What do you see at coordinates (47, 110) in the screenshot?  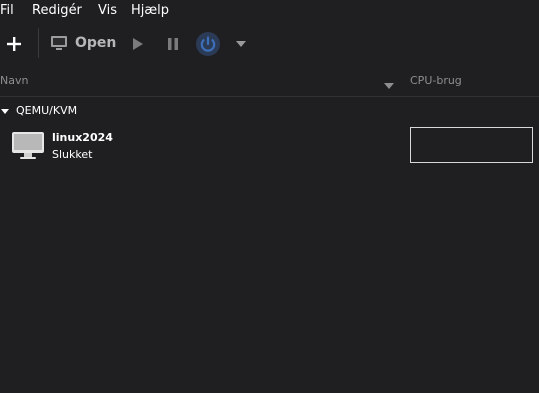 I see `connection-name: QEMU/KVM` at bounding box center [47, 110].